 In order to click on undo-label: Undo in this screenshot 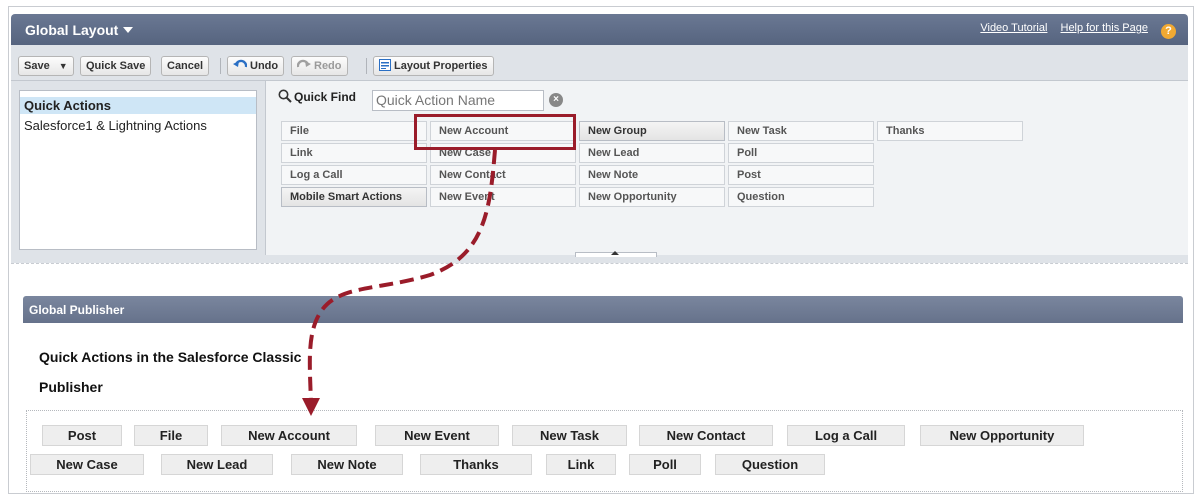, I will do `click(264, 66)`.